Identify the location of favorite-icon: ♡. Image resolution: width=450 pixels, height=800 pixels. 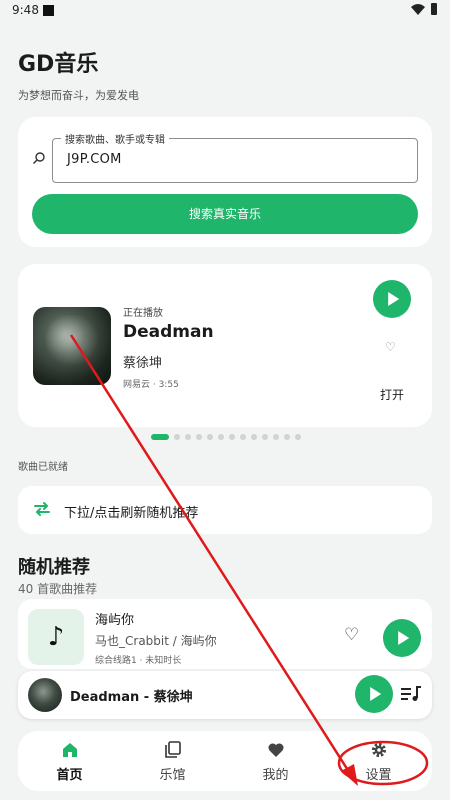
(390, 347).